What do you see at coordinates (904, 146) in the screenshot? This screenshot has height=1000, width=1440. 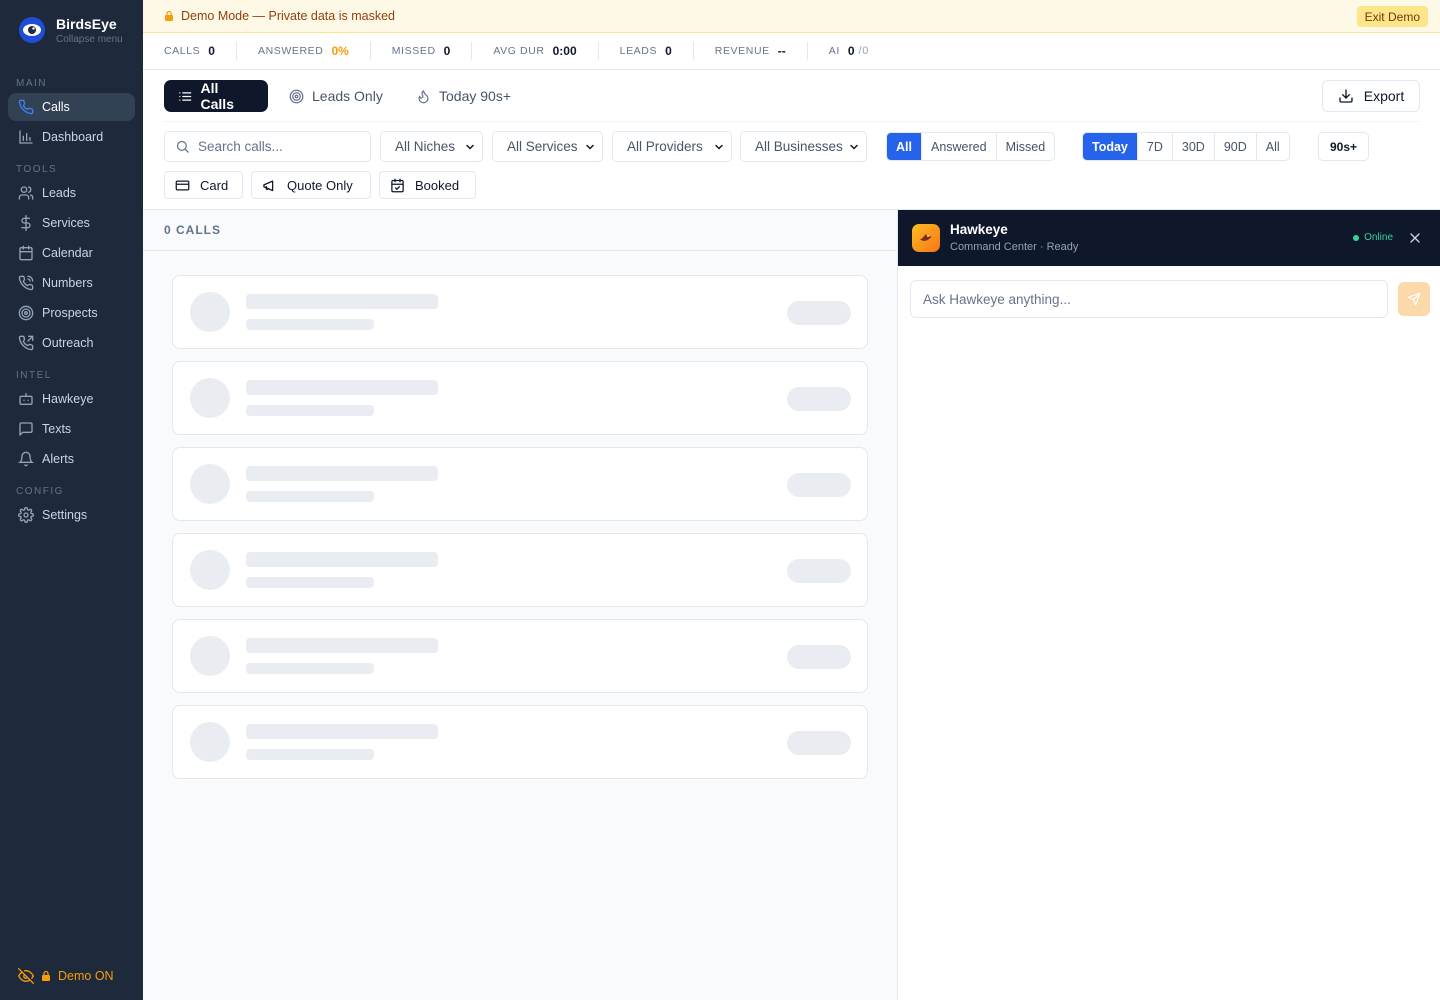 I see `status-option-all: All` at bounding box center [904, 146].